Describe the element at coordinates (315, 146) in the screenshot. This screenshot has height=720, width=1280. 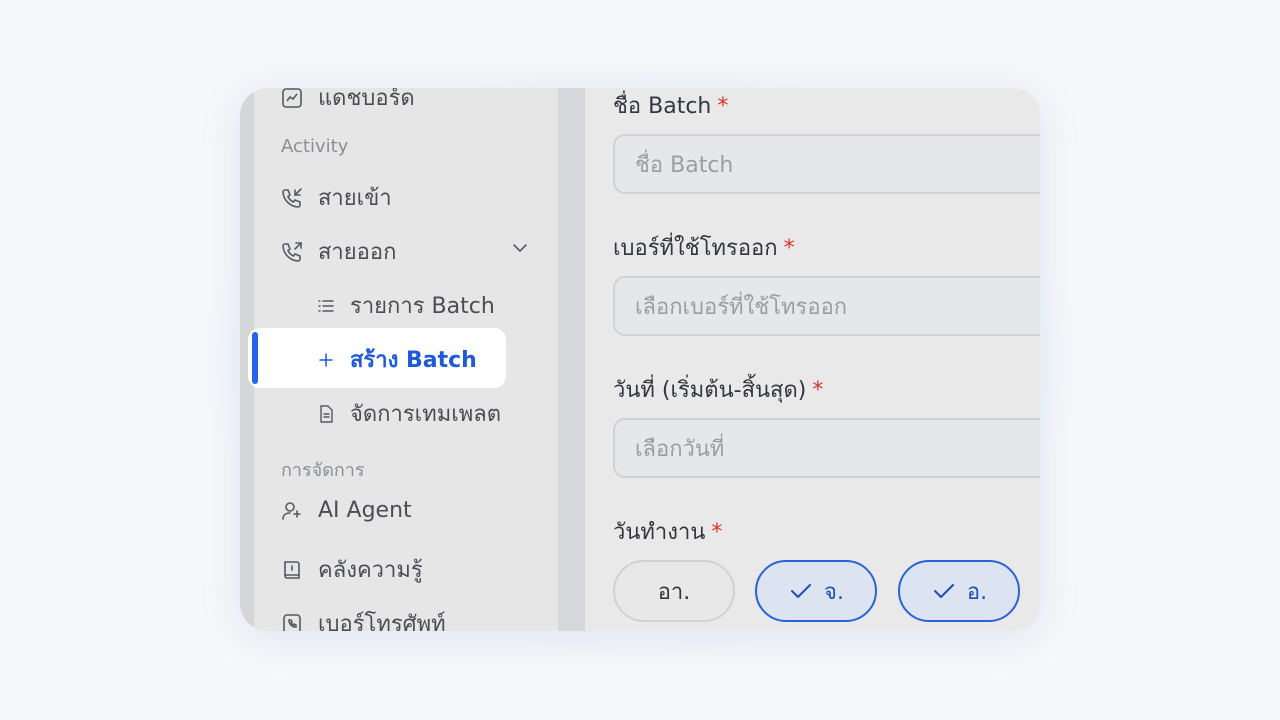
I see `section-label-activity: Activity` at that location.